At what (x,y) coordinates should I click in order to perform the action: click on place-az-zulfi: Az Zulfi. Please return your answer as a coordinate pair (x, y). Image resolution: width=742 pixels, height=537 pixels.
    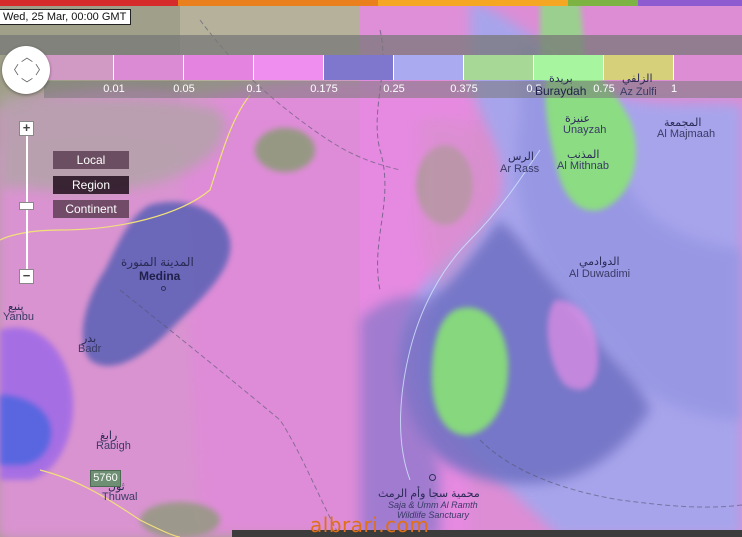
    Looking at the image, I should click on (638, 92).